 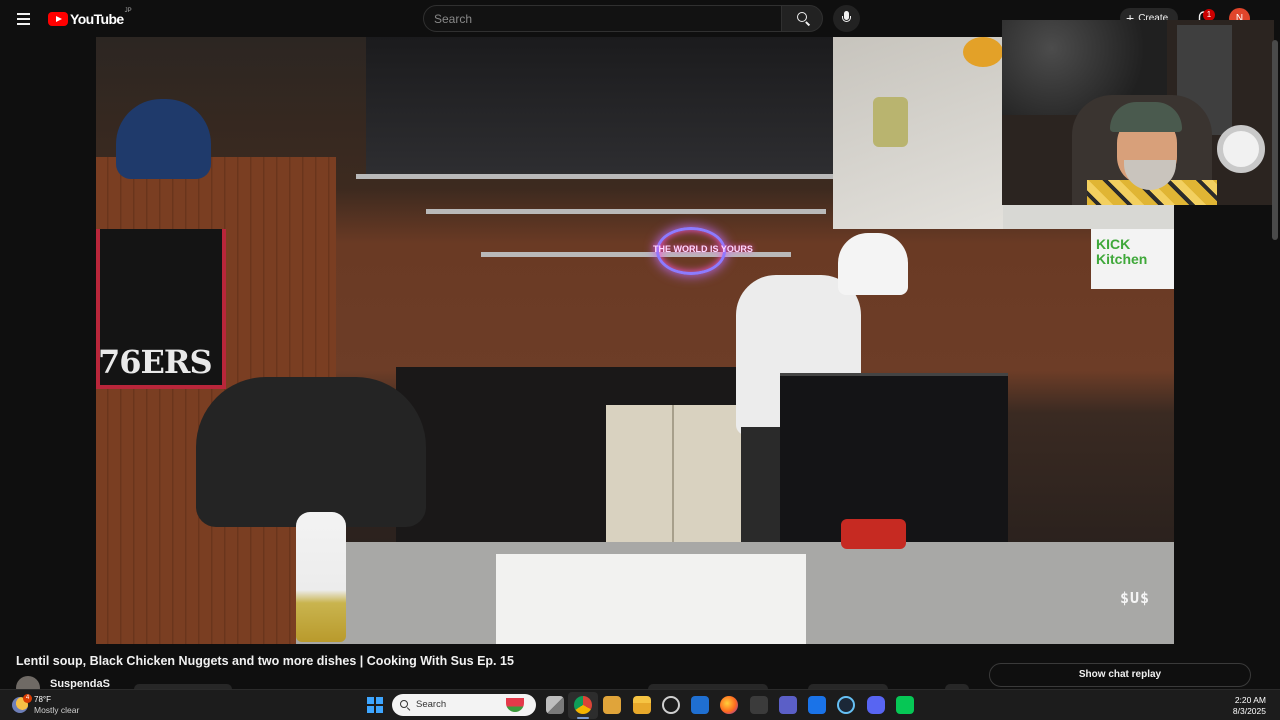 What do you see at coordinates (24, 19) in the screenshot?
I see `hamburger-menu-icon` at bounding box center [24, 19].